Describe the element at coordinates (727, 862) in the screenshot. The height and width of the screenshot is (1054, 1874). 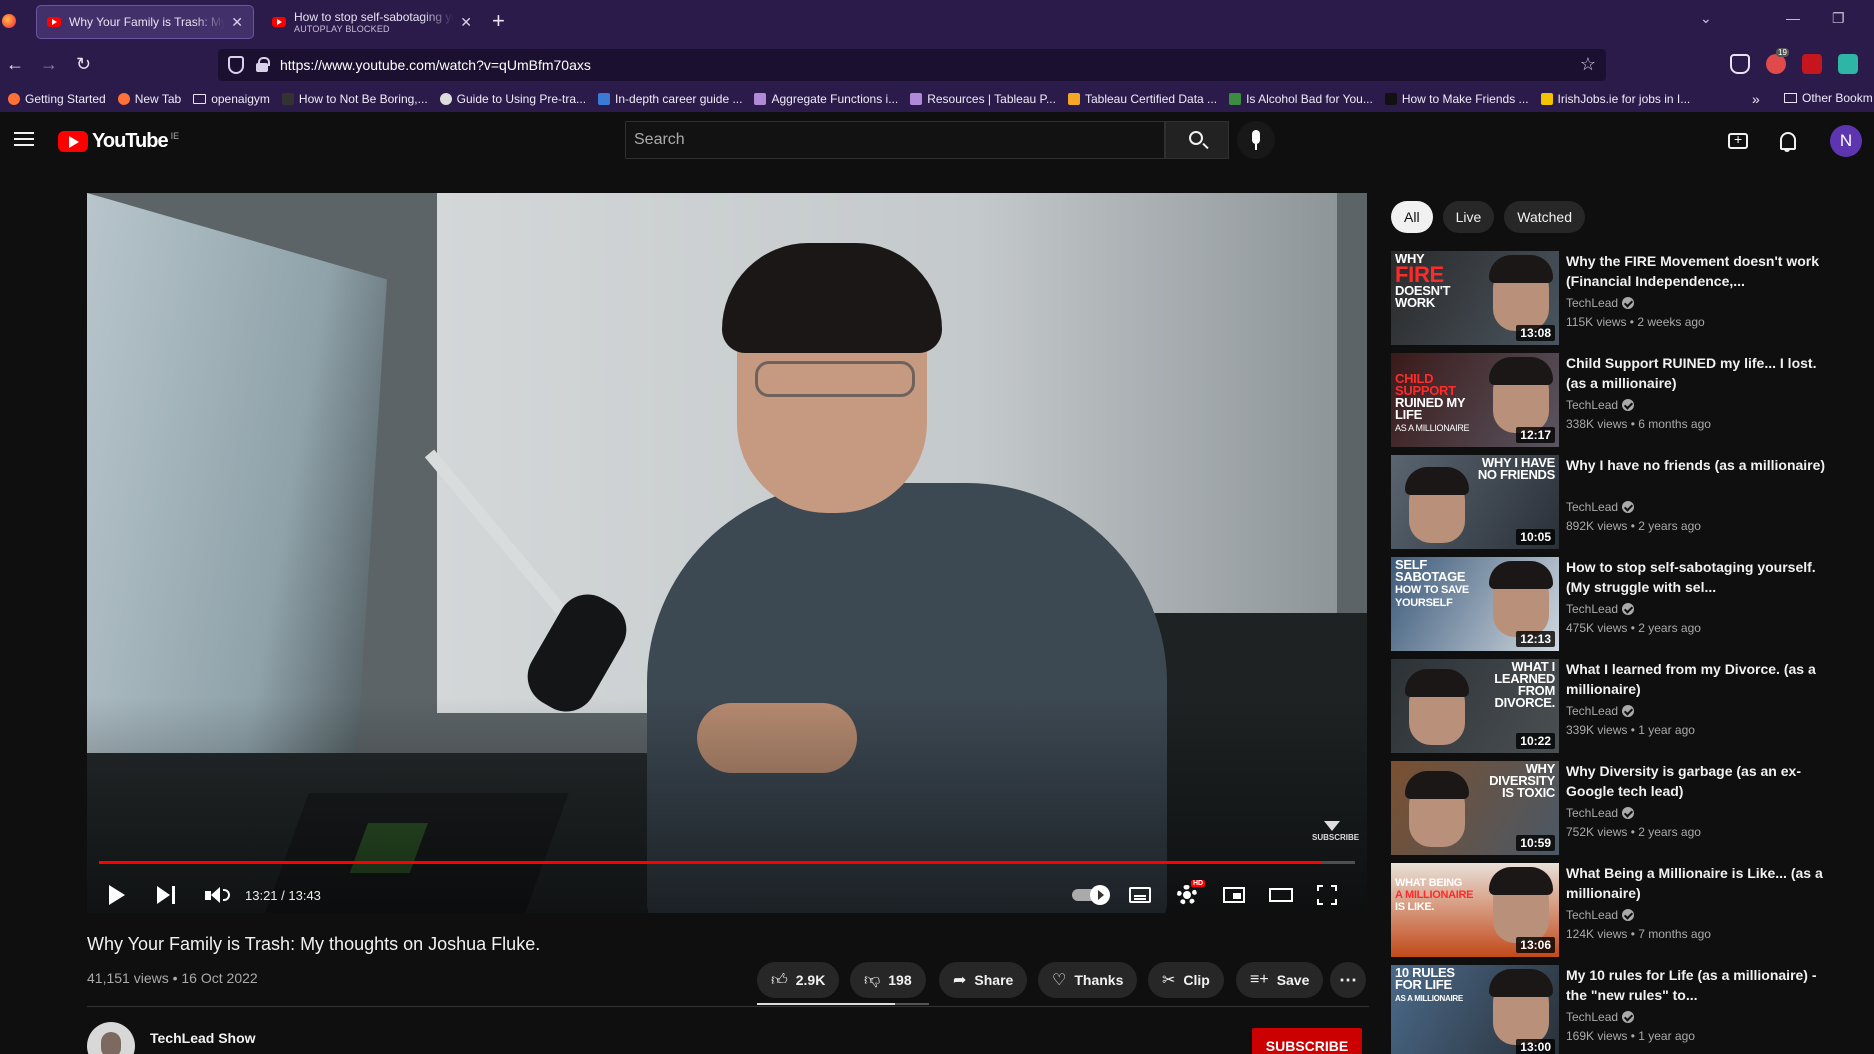
I see `progress-bar` at that location.